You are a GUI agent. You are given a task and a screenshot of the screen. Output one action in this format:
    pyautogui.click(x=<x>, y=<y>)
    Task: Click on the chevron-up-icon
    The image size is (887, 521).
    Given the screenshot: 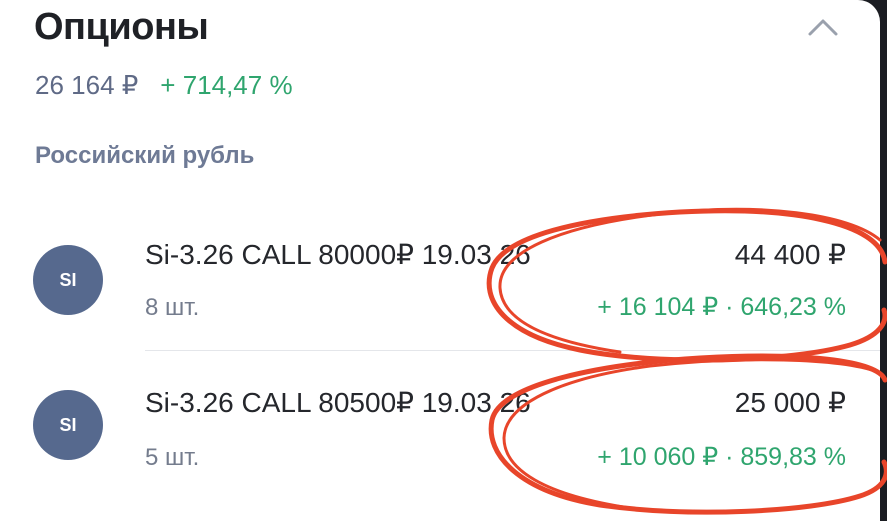 What is the action you would take?
    pyautogui.click(x=823, y=27)
    